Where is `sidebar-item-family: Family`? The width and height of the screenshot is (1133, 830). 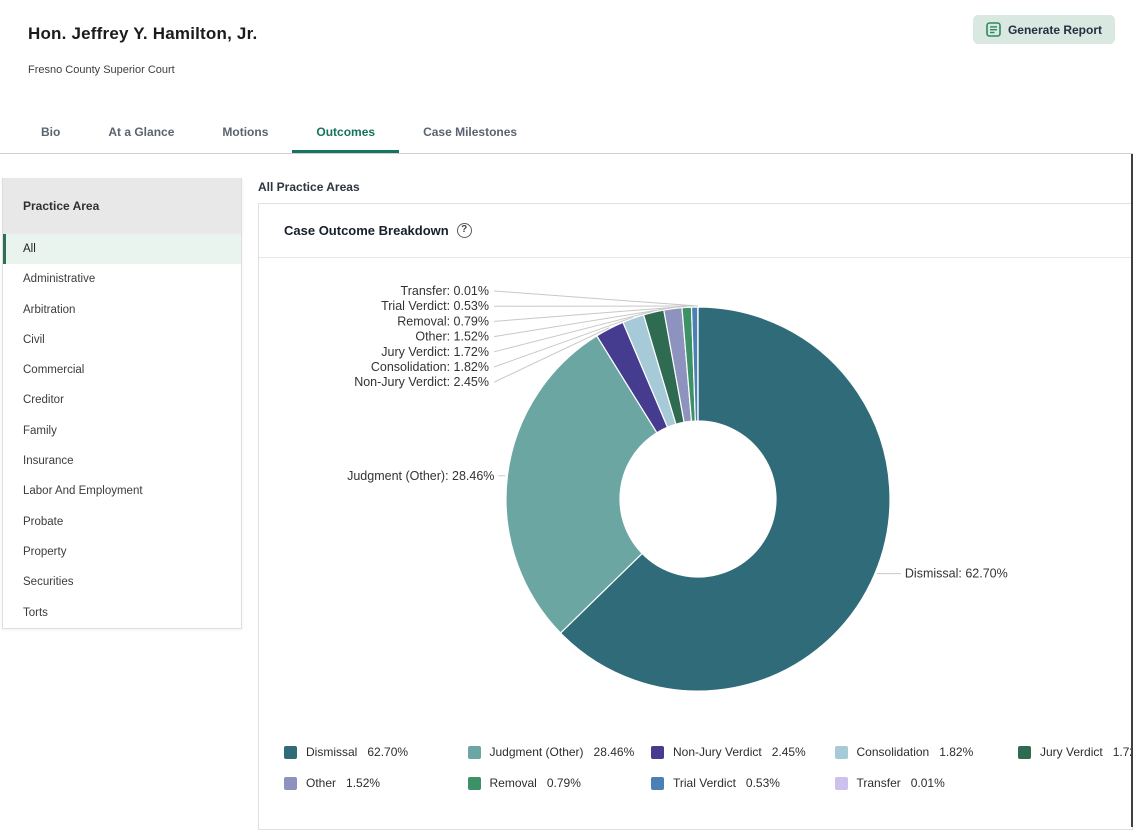
sidebar-item-family: Family is located at coordinates (122, 431).